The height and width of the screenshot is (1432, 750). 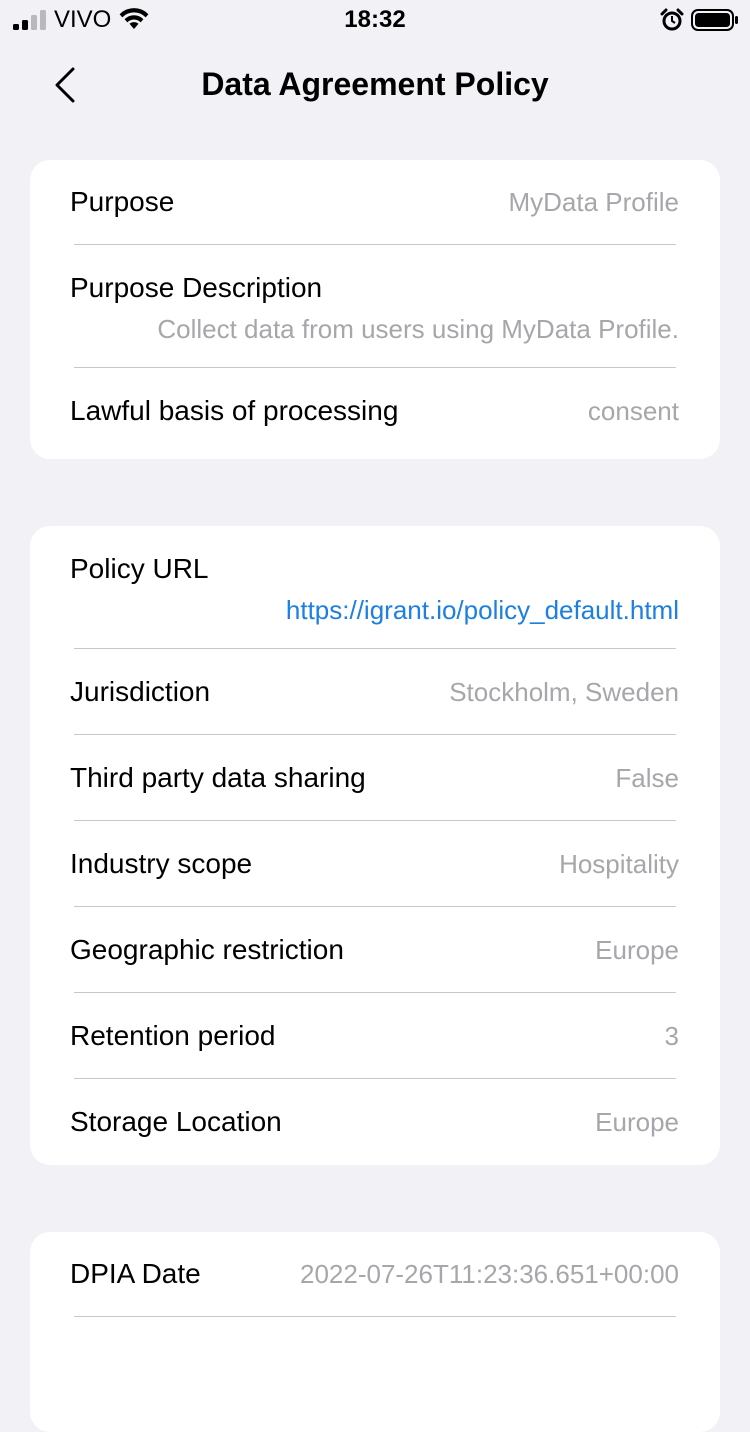 I want to click on third-party-sharing-row: Third party data sharing False, so click(x=374, y=777).